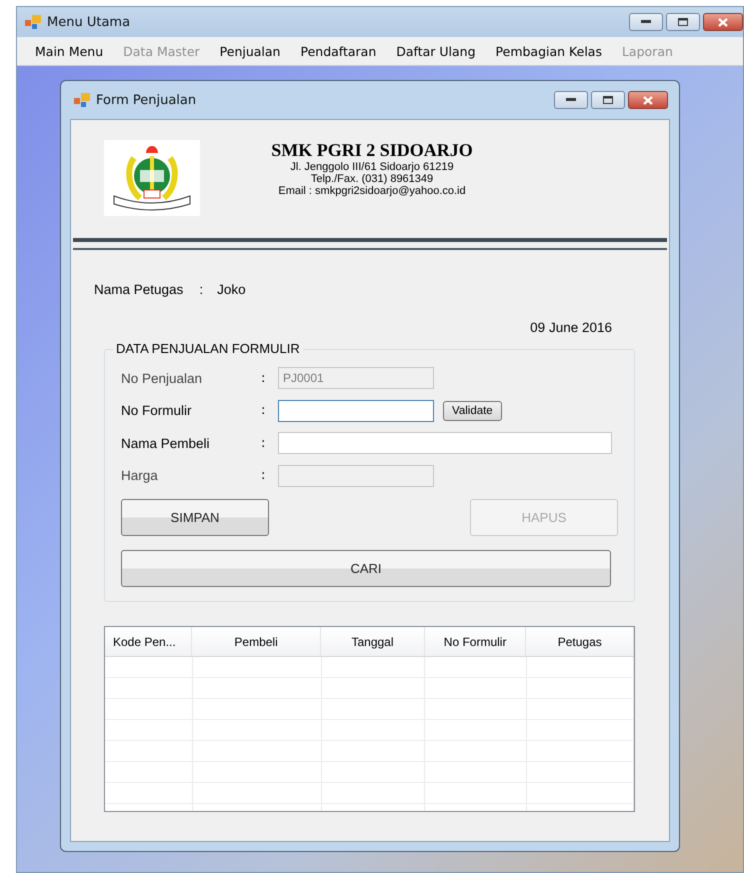 This screenshot has height=873, width=744. I want to click on date-label: 09 June 2016, so click(571, 327).